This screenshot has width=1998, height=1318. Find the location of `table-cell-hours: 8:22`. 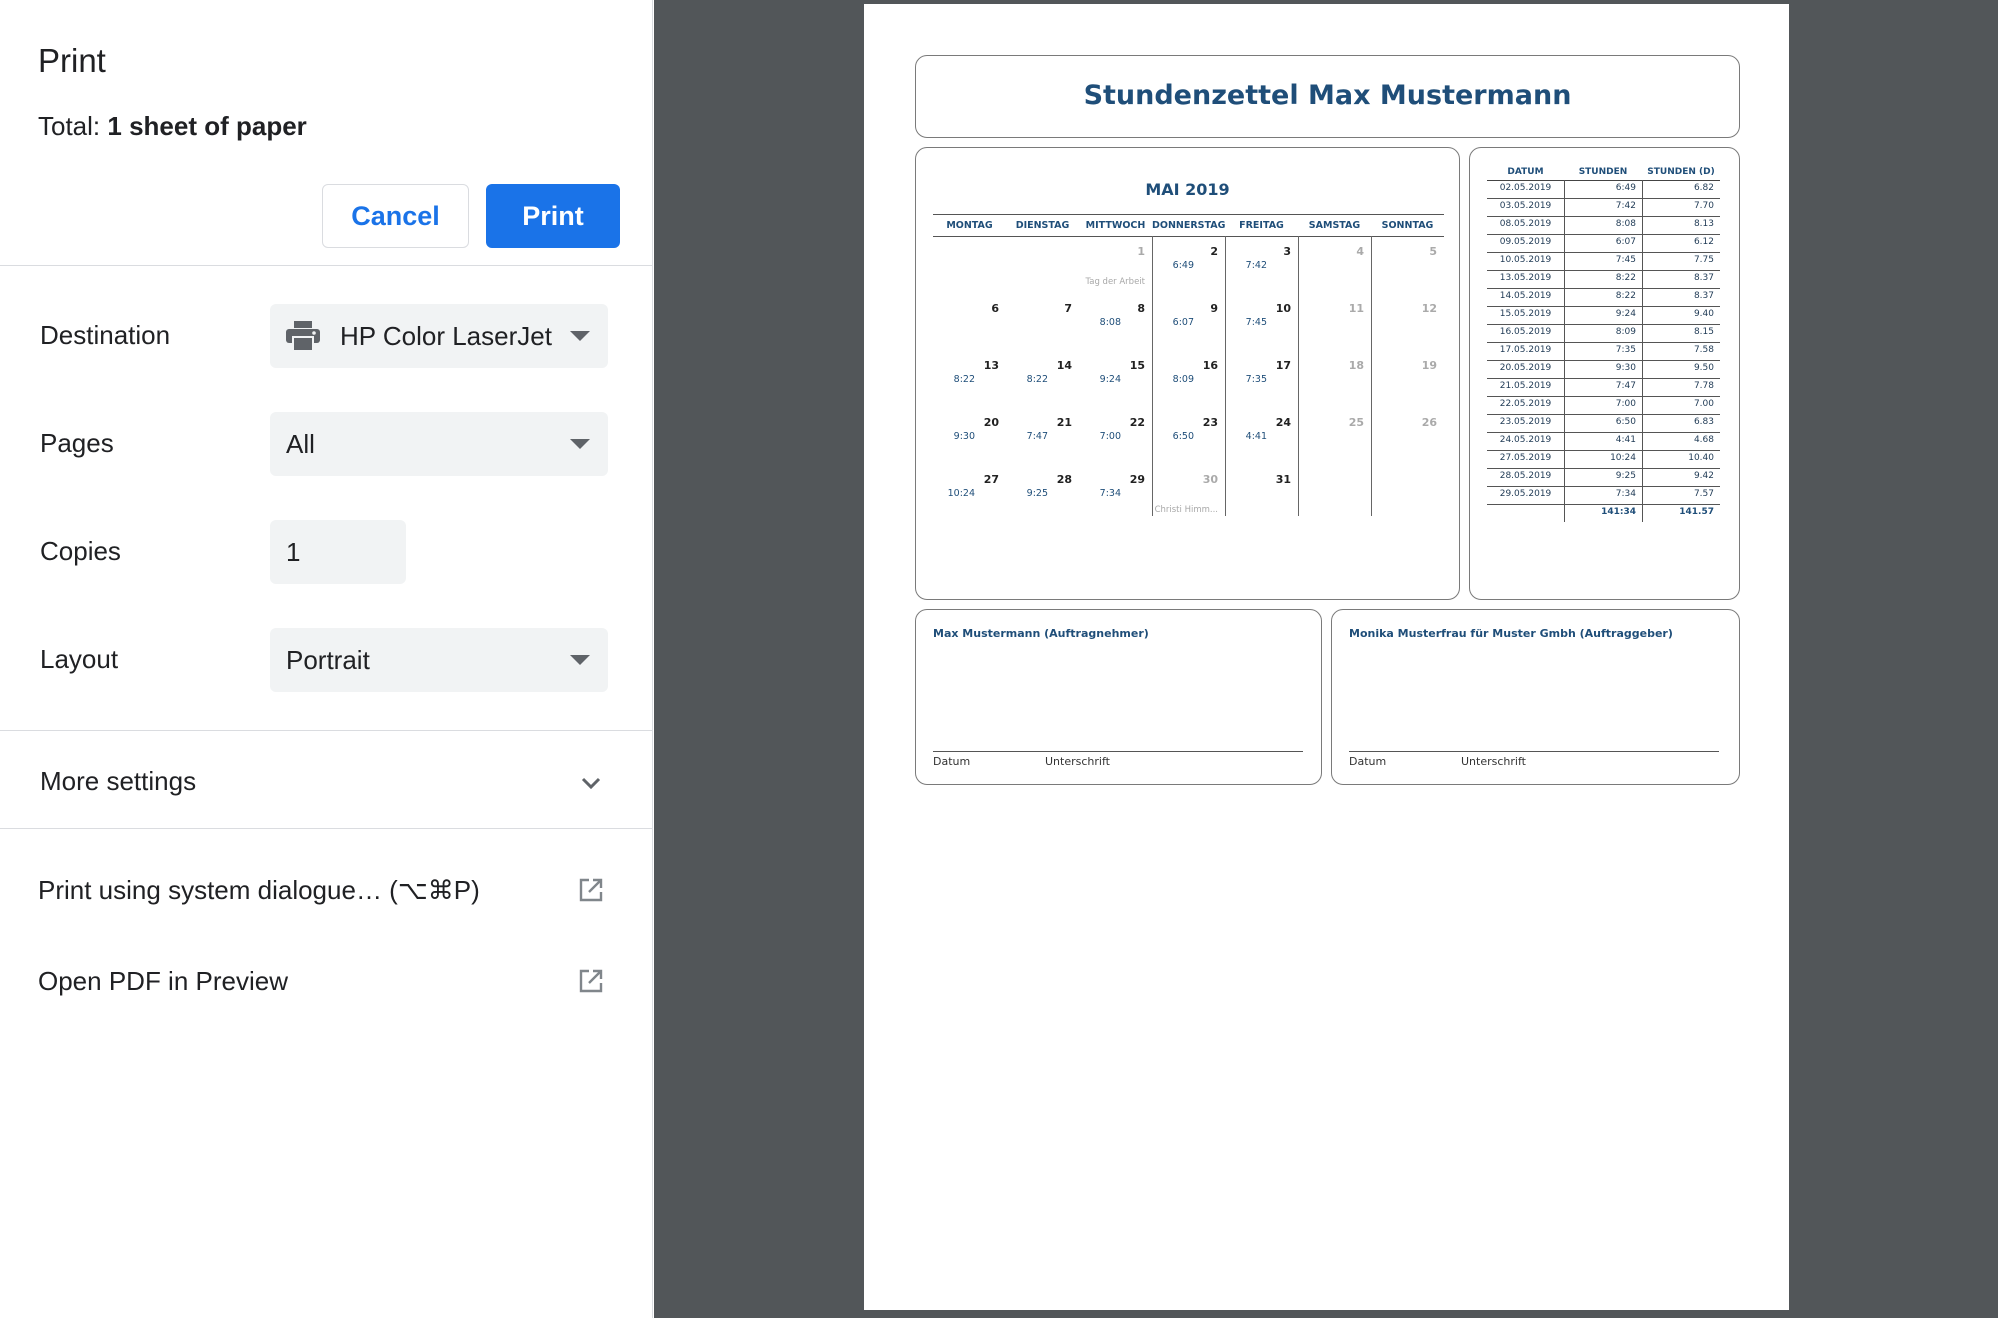

table-cell-hours: 8:22 is located at coordinates (1625, 278).